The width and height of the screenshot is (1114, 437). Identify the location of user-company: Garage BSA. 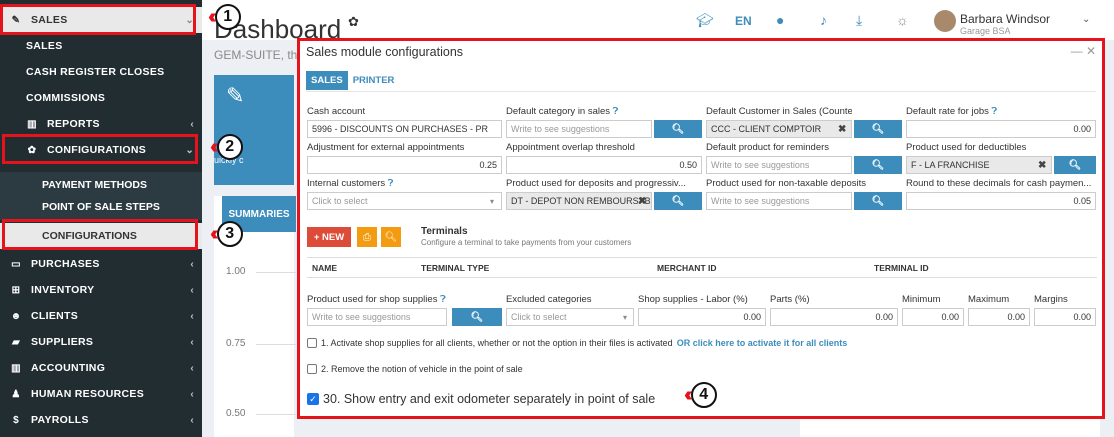
(985, 31).